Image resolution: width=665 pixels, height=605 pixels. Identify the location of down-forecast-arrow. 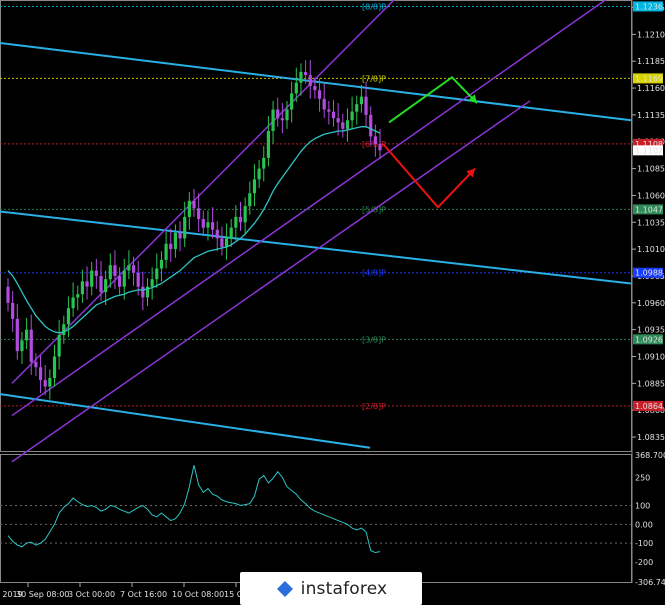
(429, 176).